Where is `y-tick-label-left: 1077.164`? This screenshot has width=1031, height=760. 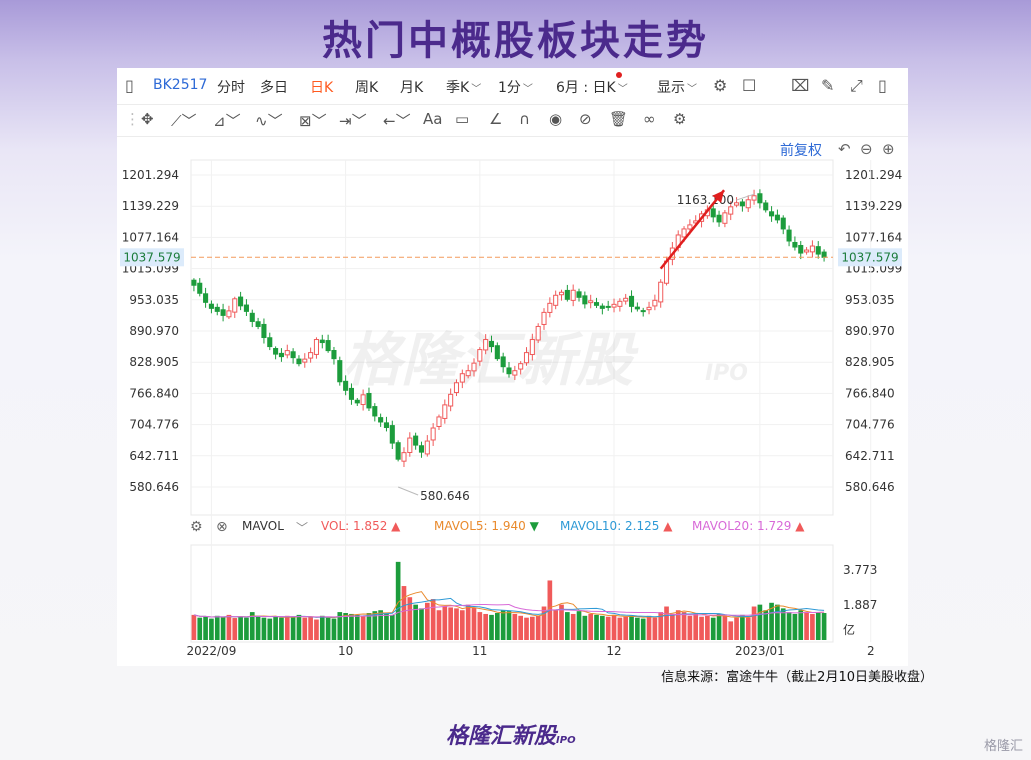 y-tick-label-left: 1077.164 is located at coordinates (150, 237).